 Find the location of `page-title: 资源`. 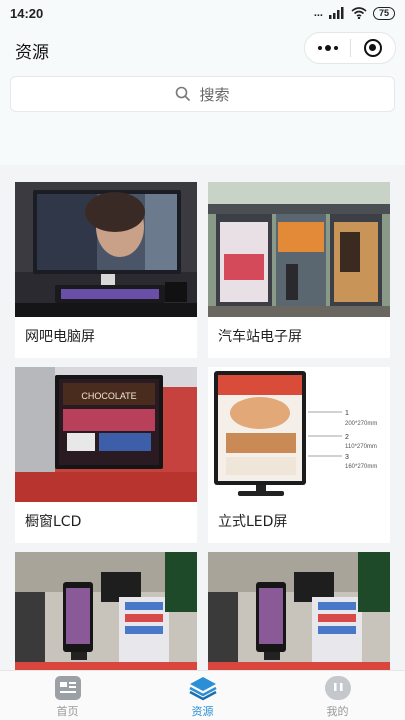

page-title: 资源 is located at coordinates (32, 53).